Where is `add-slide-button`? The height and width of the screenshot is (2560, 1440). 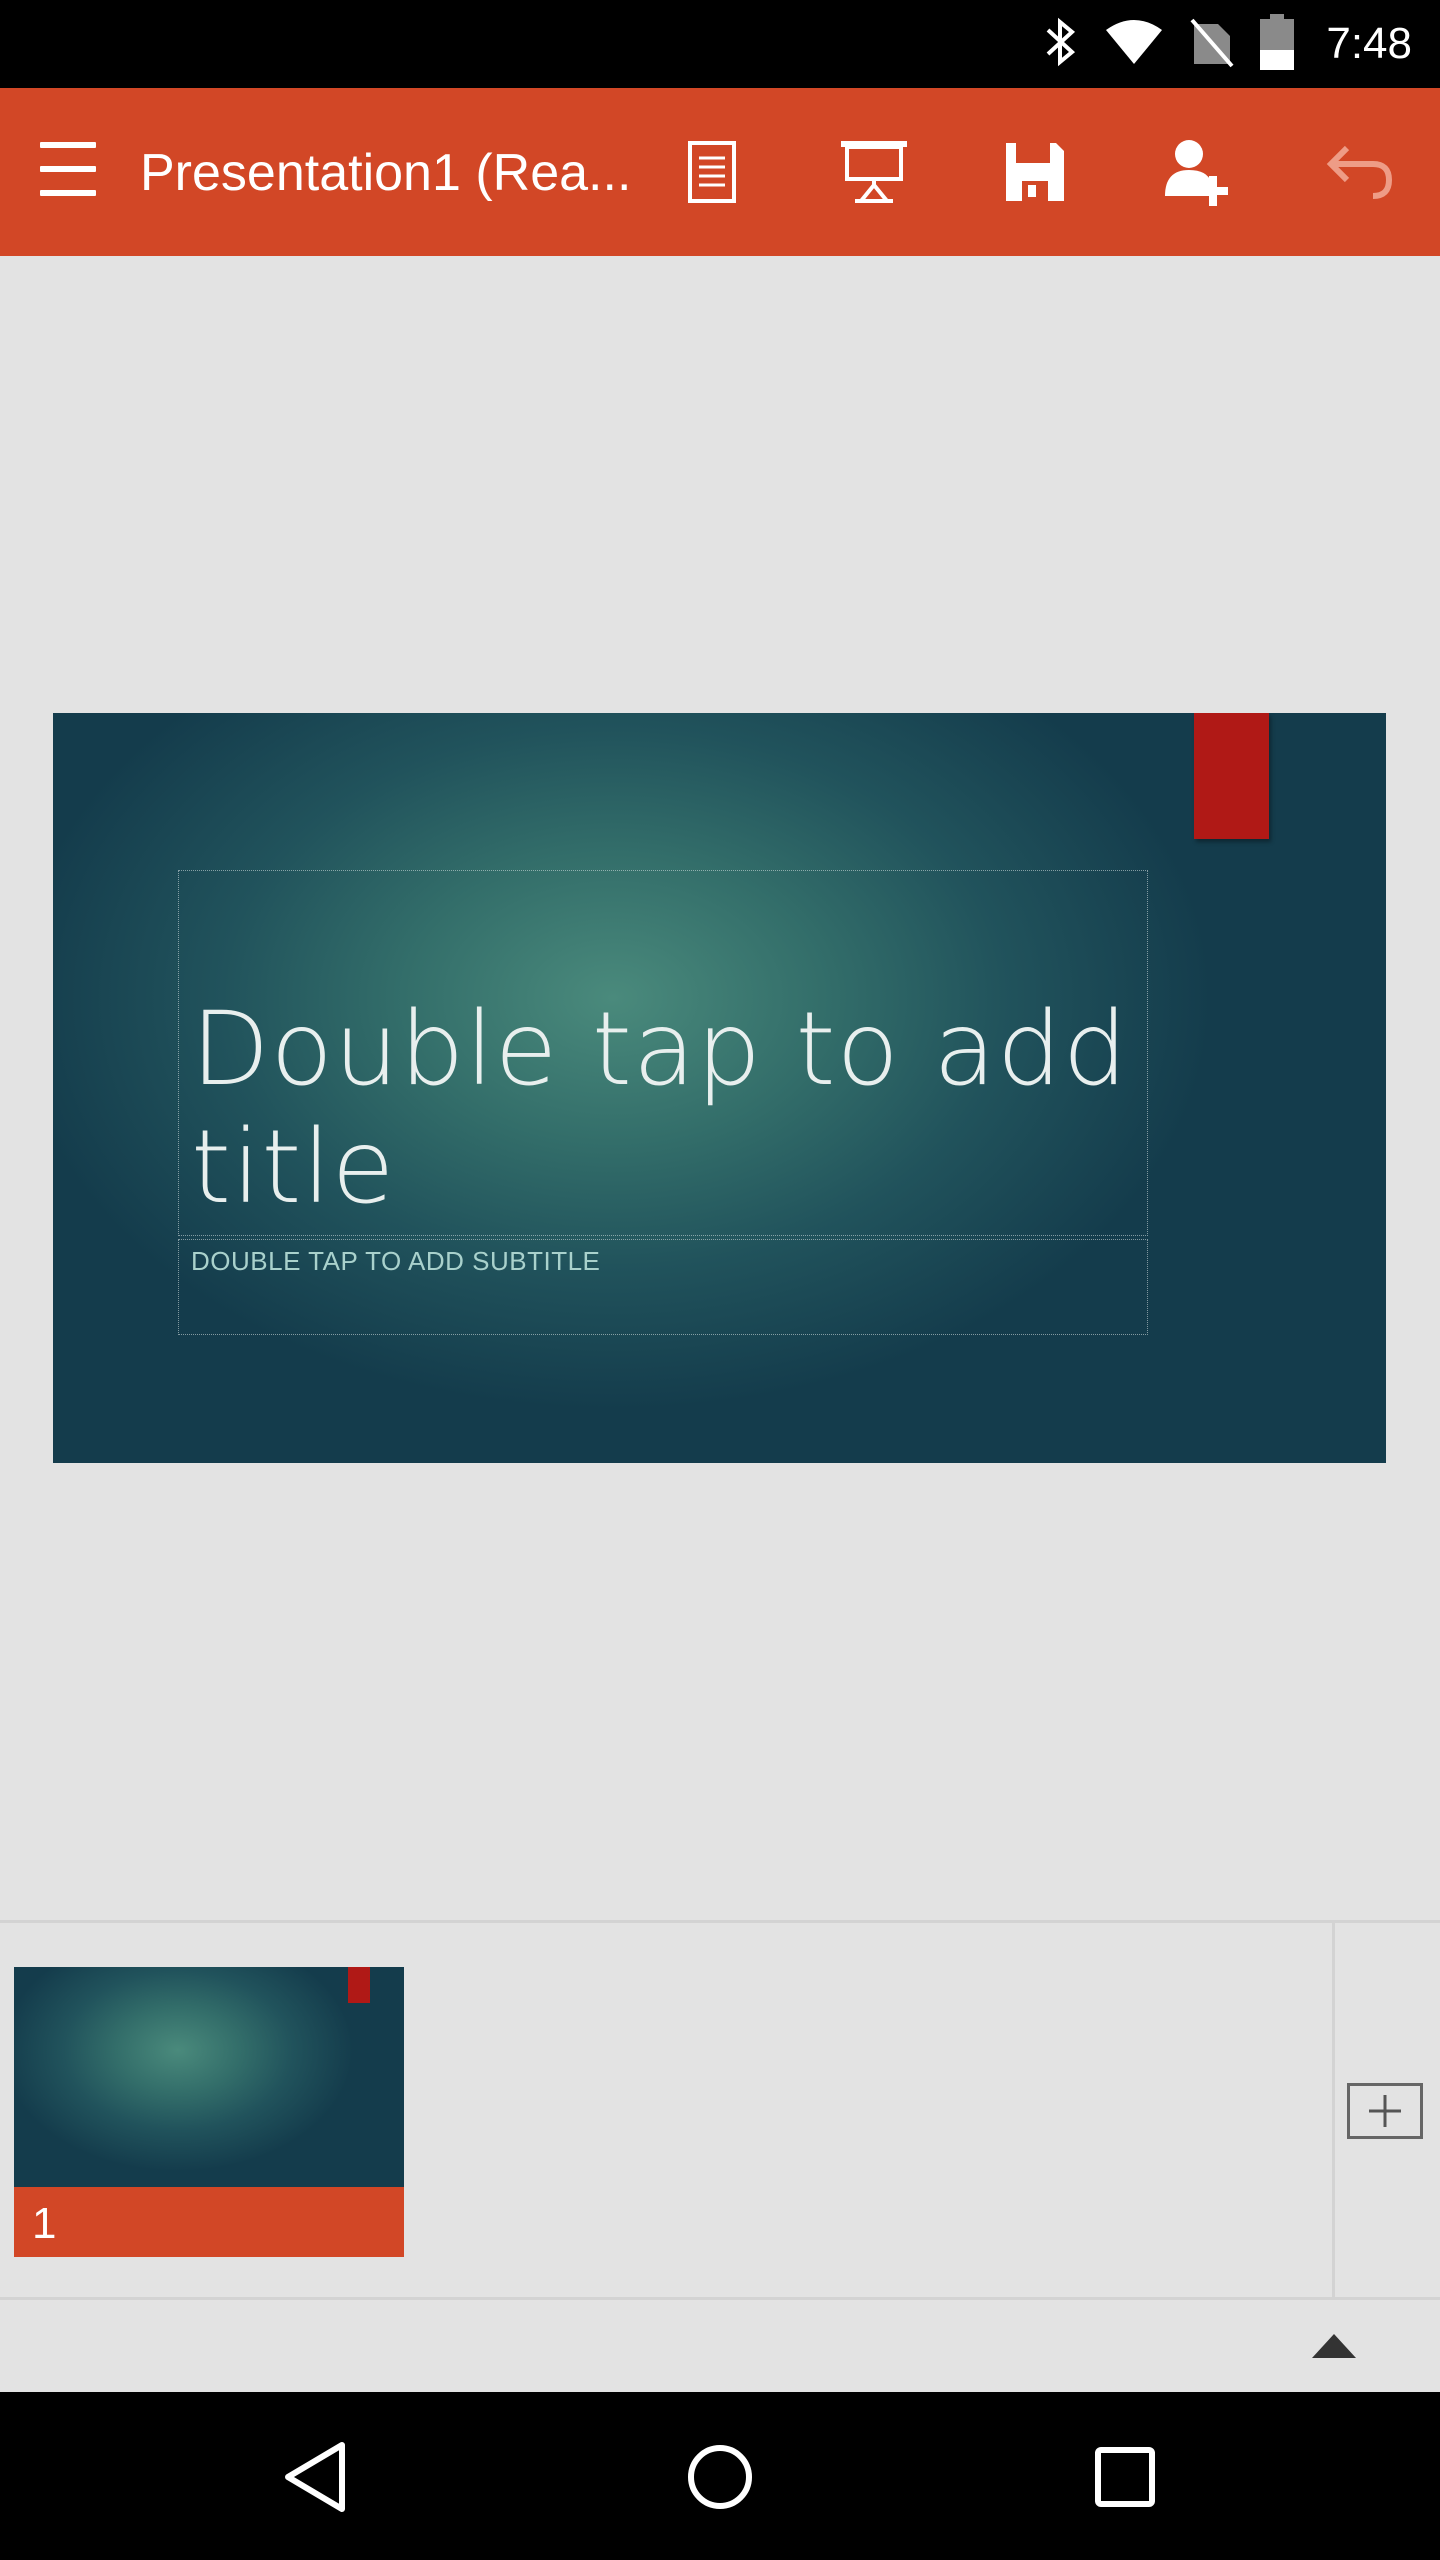 add-slide-button is located at coordinates (1385, 2111).